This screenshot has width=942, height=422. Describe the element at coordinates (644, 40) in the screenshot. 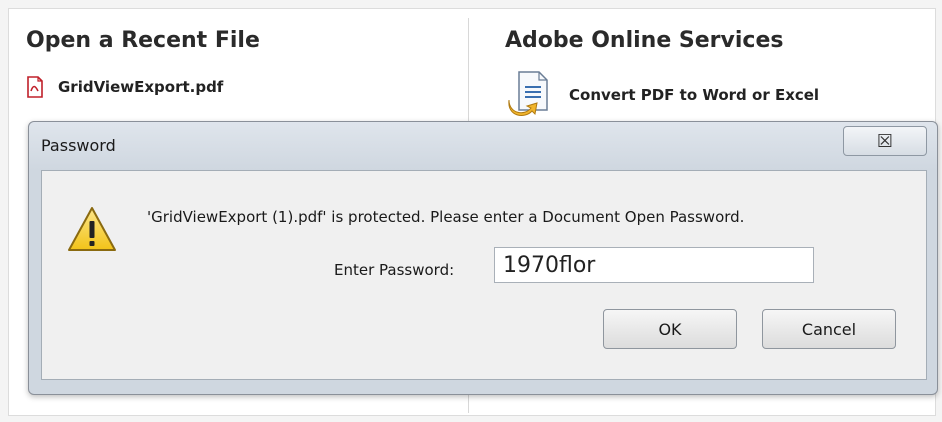

I see `online-services-title: Adobe Online Services` at that location.